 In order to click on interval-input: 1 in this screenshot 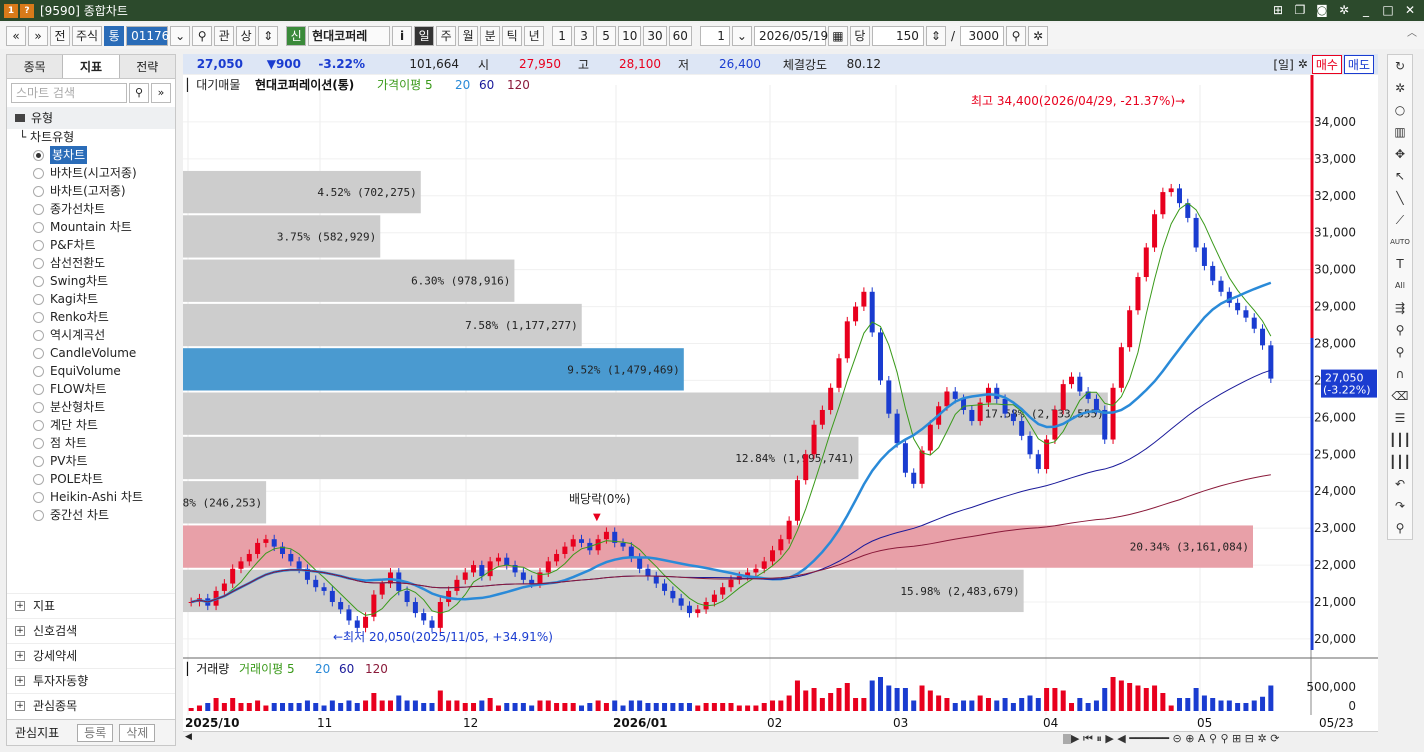, I will do `click(714, 36)`.